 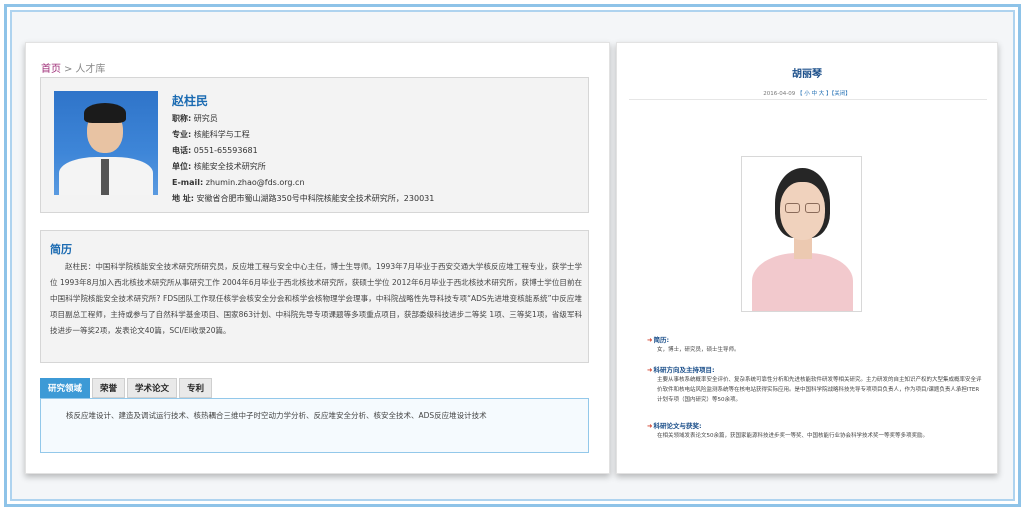 What do you see at coordinates (182, 134) in the screenshot?
I see `info-key: 专业:` at bounding box center [182, 134].